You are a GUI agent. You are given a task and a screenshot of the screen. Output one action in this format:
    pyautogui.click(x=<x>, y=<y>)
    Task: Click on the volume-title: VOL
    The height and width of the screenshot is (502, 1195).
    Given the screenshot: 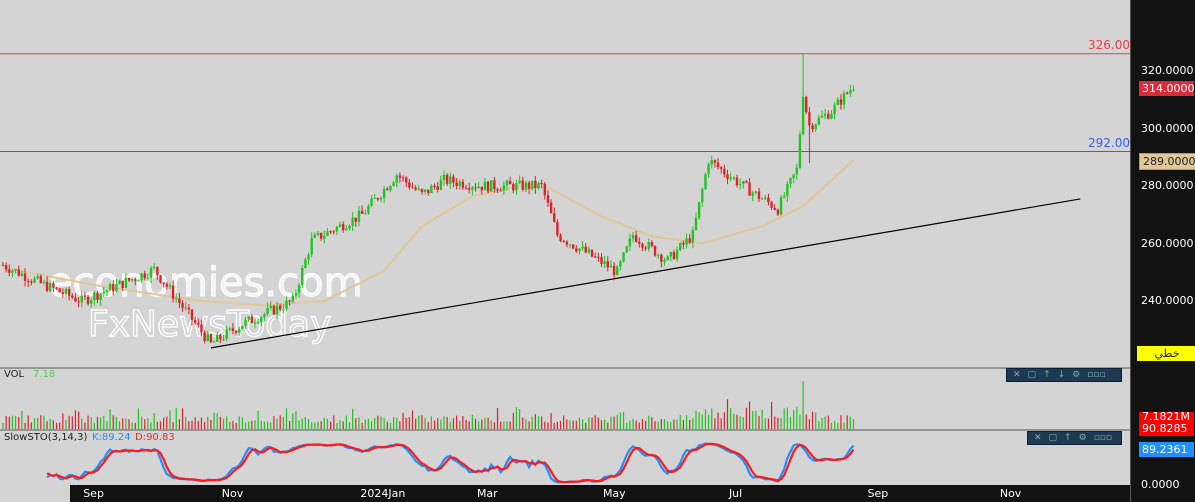 What is the action you would take?
    pyautogui.click(x=14, y=374)
    